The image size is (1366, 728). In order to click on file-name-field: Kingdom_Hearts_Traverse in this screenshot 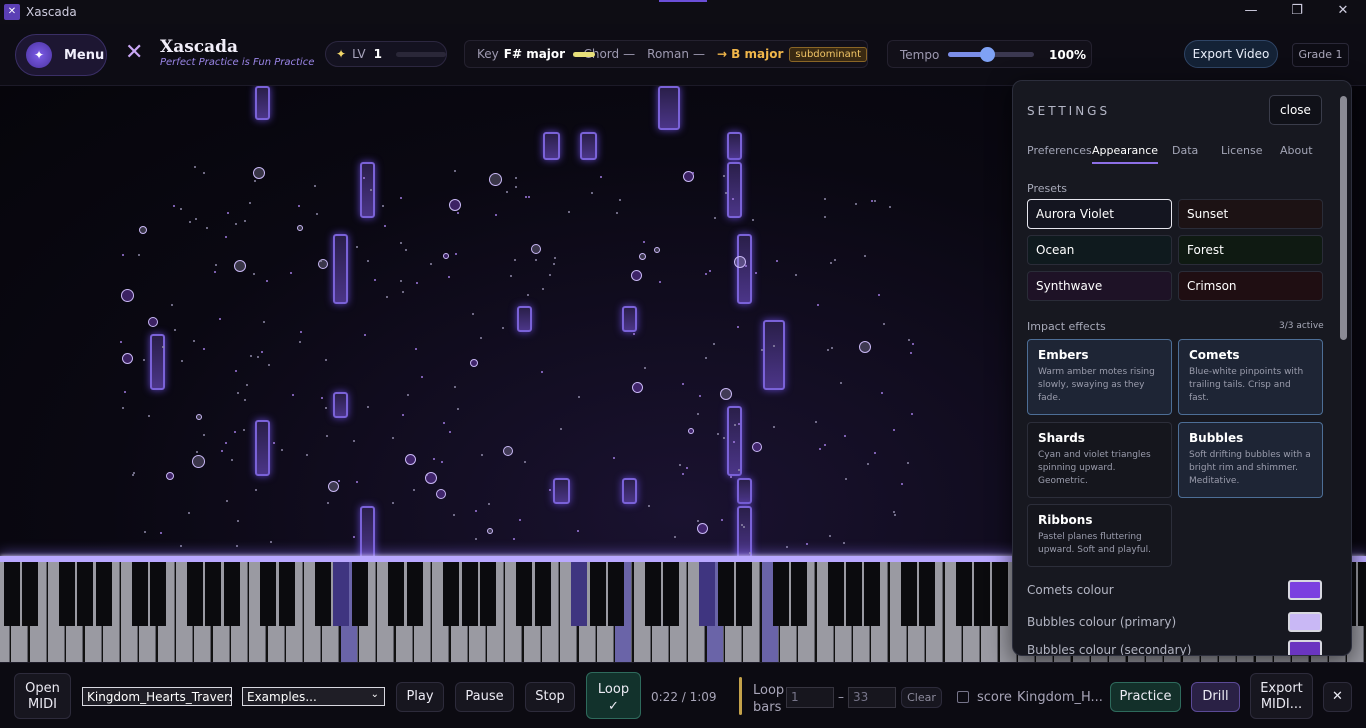, I will do `click(157, 696)`.